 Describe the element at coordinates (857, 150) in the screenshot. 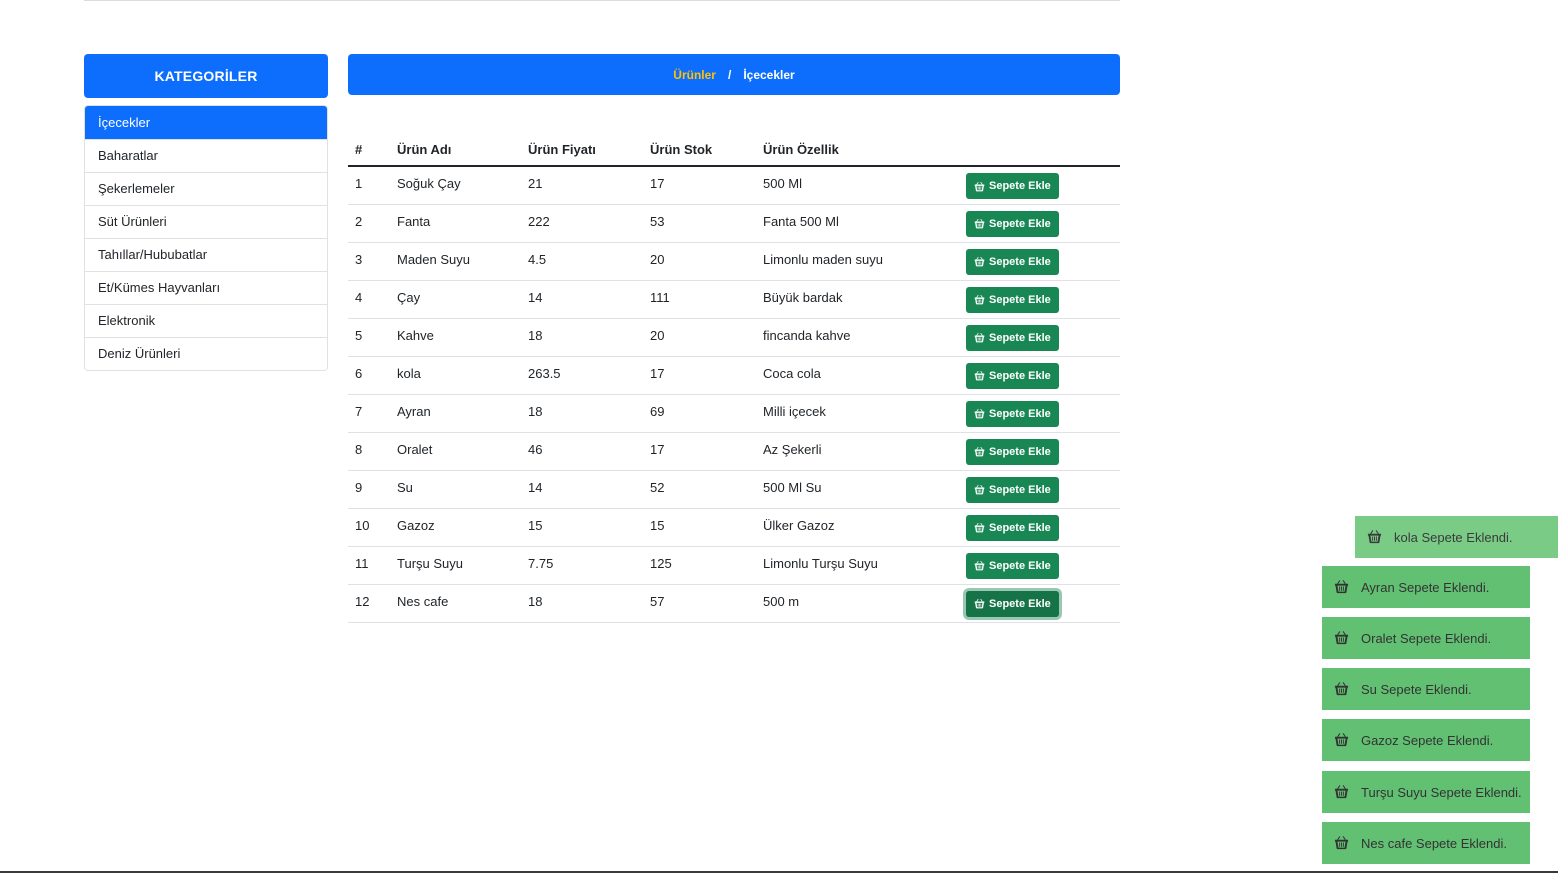

I see `header-feature: Ürün Özellik` at that location.